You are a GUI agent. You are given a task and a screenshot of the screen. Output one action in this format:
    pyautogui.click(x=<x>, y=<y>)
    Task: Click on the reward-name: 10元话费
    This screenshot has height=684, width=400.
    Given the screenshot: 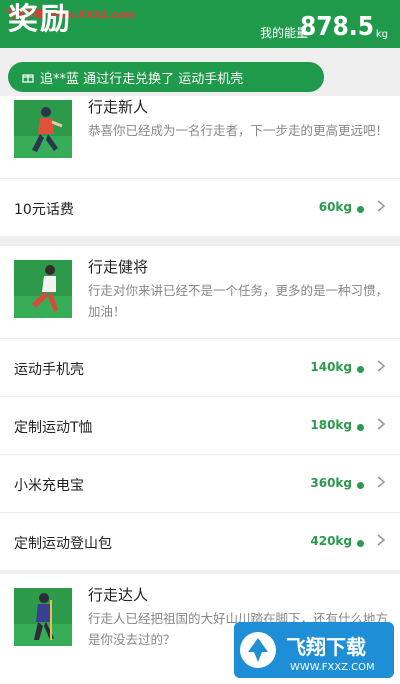 What is the action you would take?
    pyautogui.click(x=44, y=210)
    